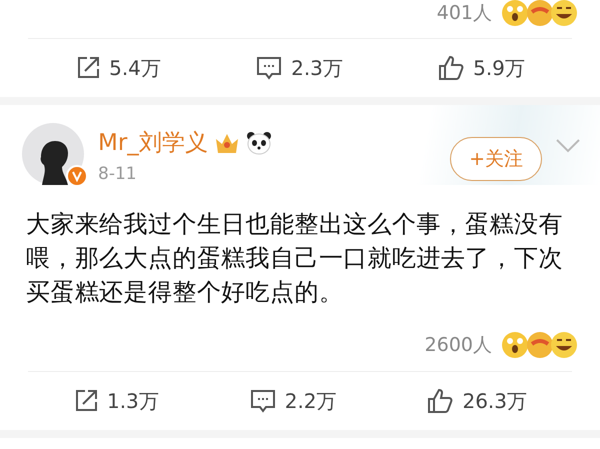 The width and height of the screenshot is (600, 449). Describe the element at coordinates (118, 174) in the screenshot. I see `post-date: 8-11` at that location.